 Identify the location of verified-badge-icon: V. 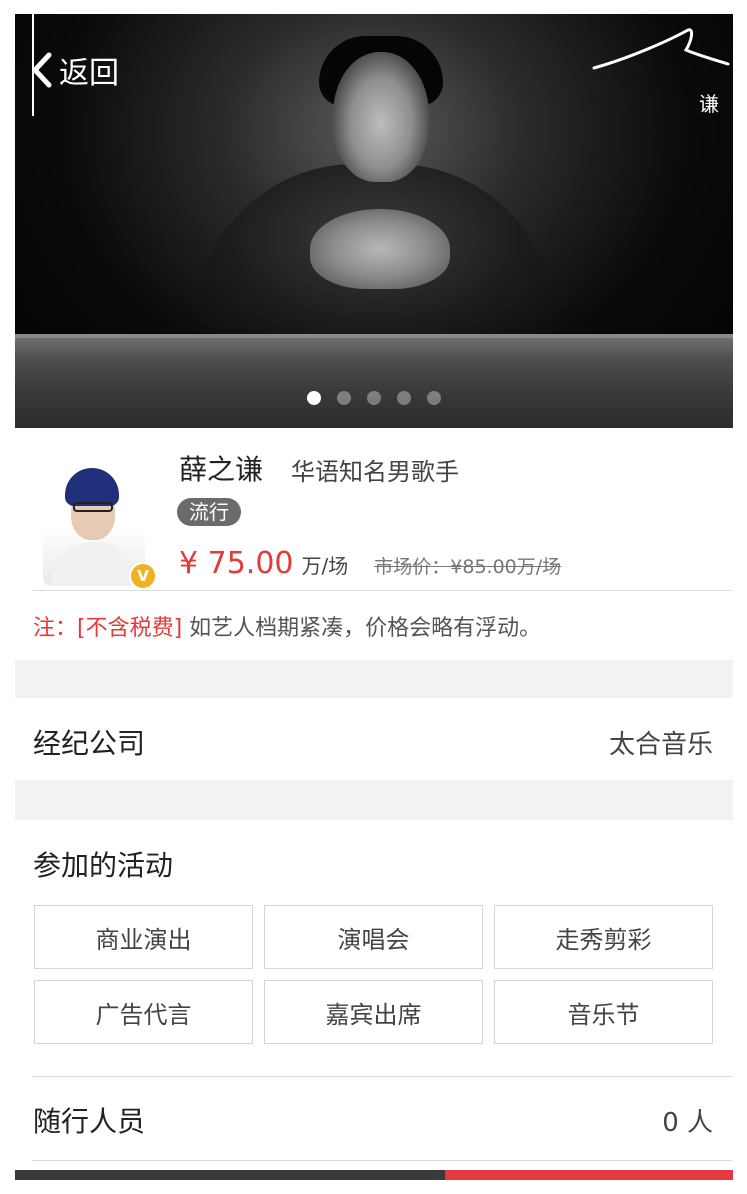
(143, 576).